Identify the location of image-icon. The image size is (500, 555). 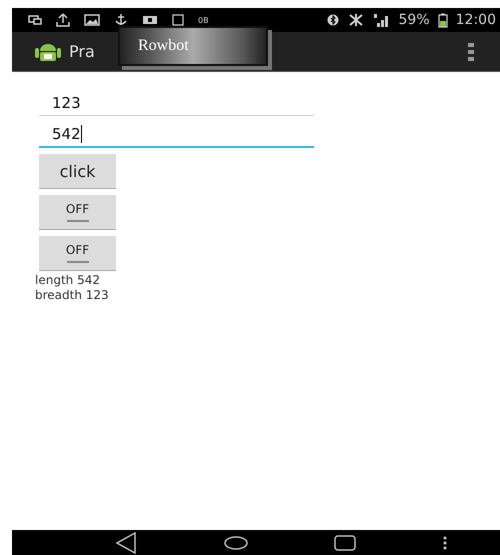
(92, 20).